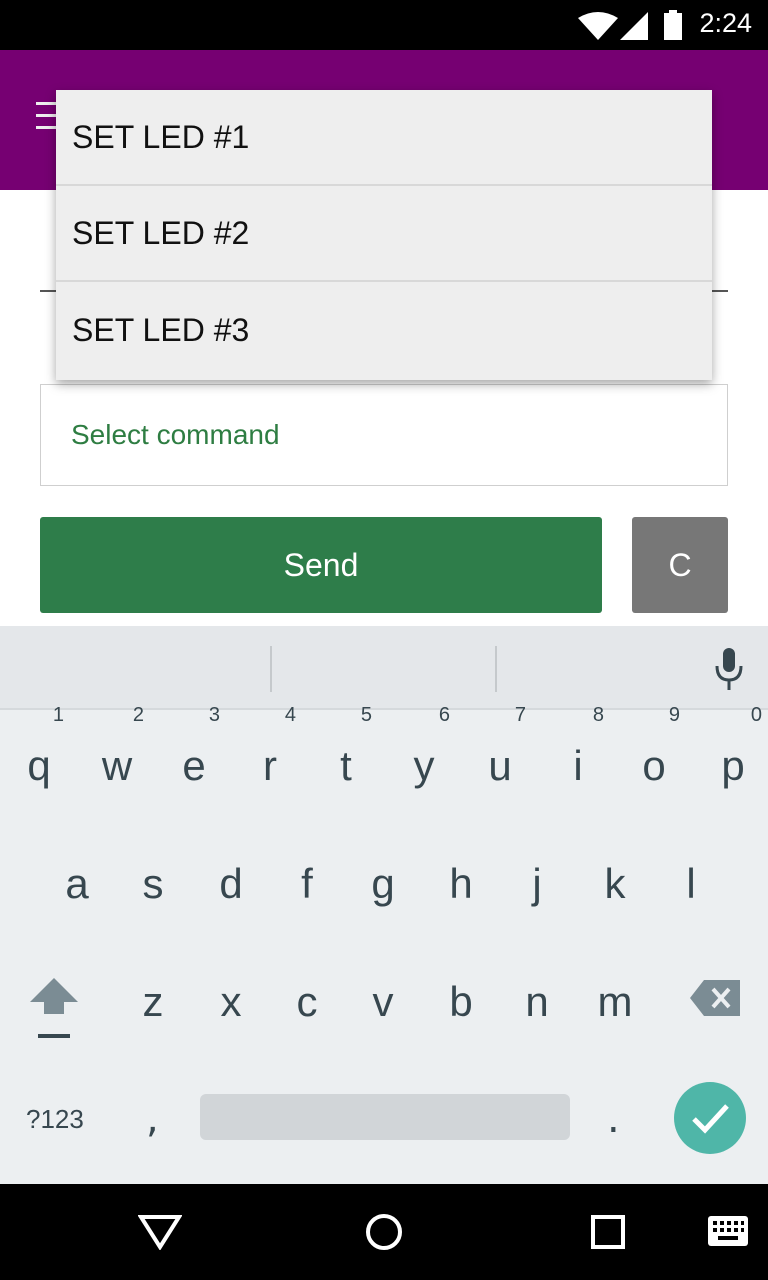 This screenshot has width=768, height=1280. Describe the element at coordinates (153, 884) in the screenshot. I see `key-s: s` at that location.